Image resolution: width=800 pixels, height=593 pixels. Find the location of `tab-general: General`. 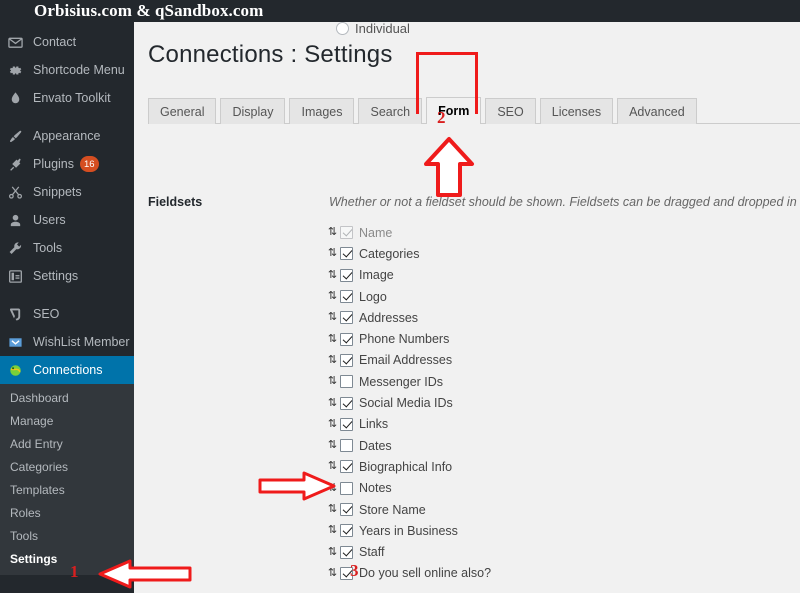

tab-general: General is located at coordinates (182, 111).